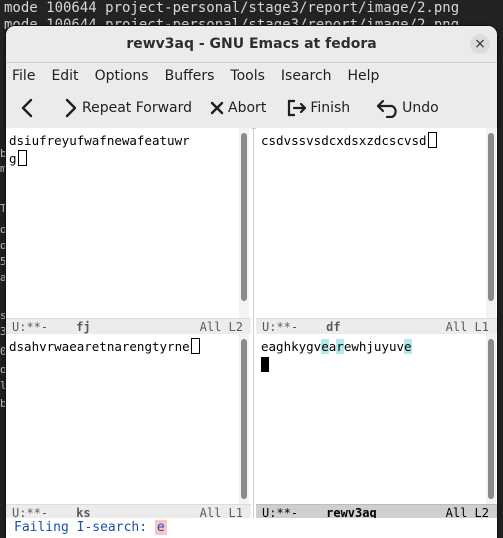  I want to click on abort-button: Abort, so click(238, 108).